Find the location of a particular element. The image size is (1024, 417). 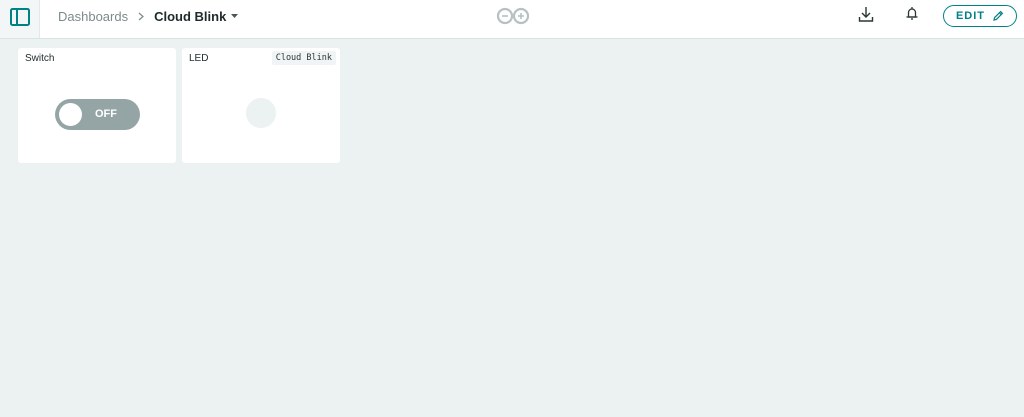

widget-title: Switch is located at coordinates (40, 58).